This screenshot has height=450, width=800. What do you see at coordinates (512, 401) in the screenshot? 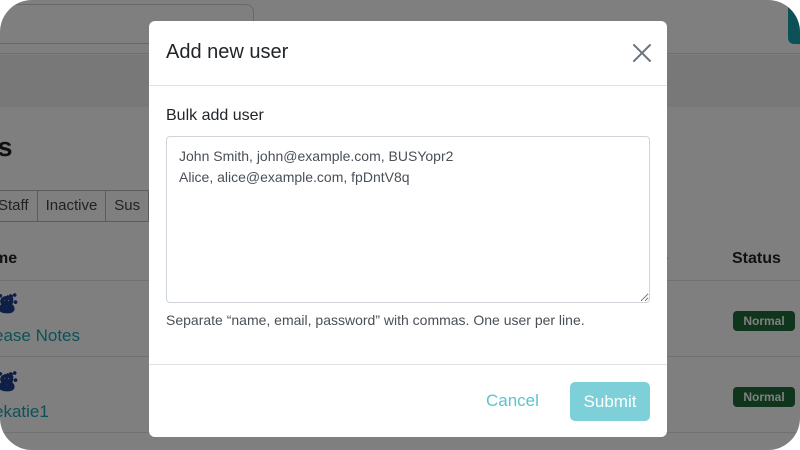
I see `cancel-button: Cancel` at bounding box center [512, 401].